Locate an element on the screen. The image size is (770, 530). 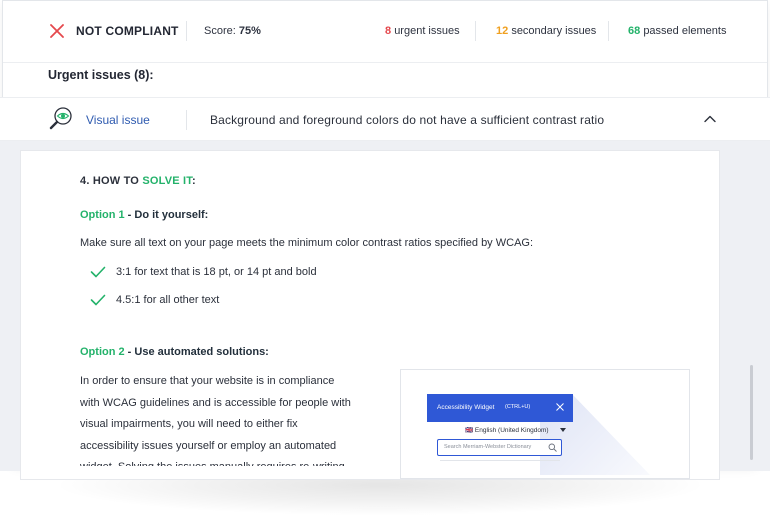
chevron-up-icon is located at coordinates (710, 119).